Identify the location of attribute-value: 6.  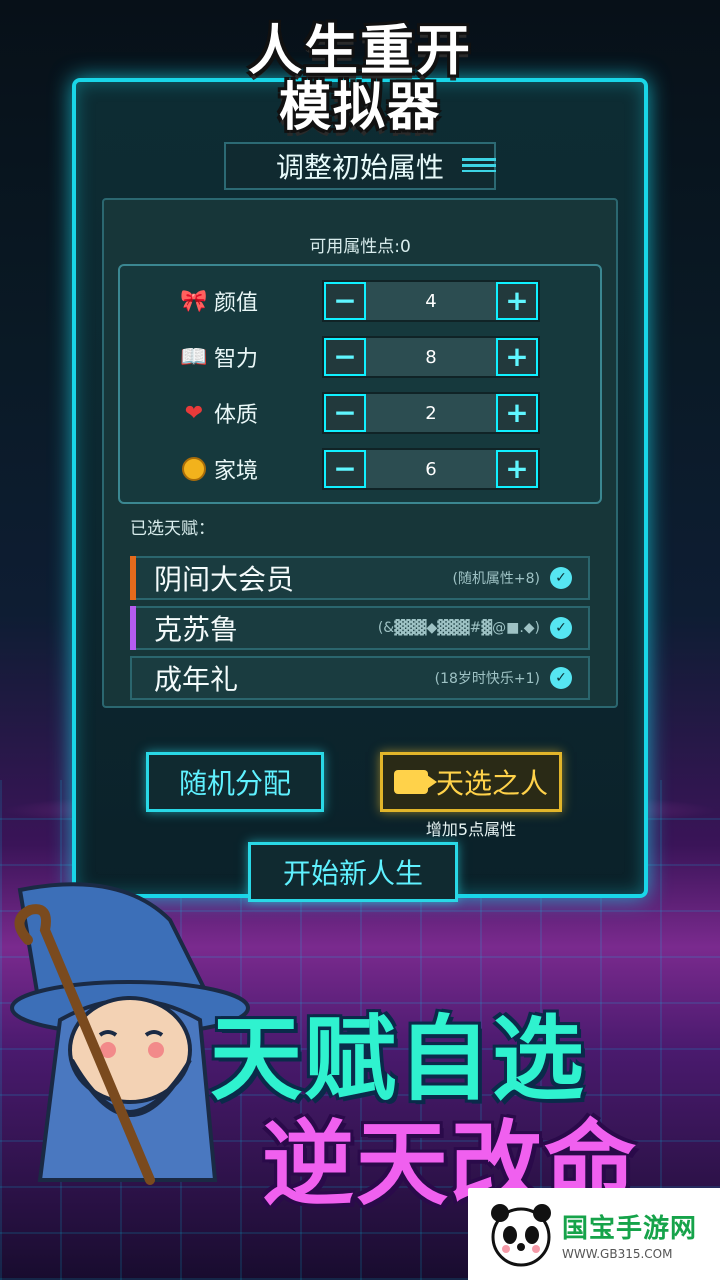
(431, 469).